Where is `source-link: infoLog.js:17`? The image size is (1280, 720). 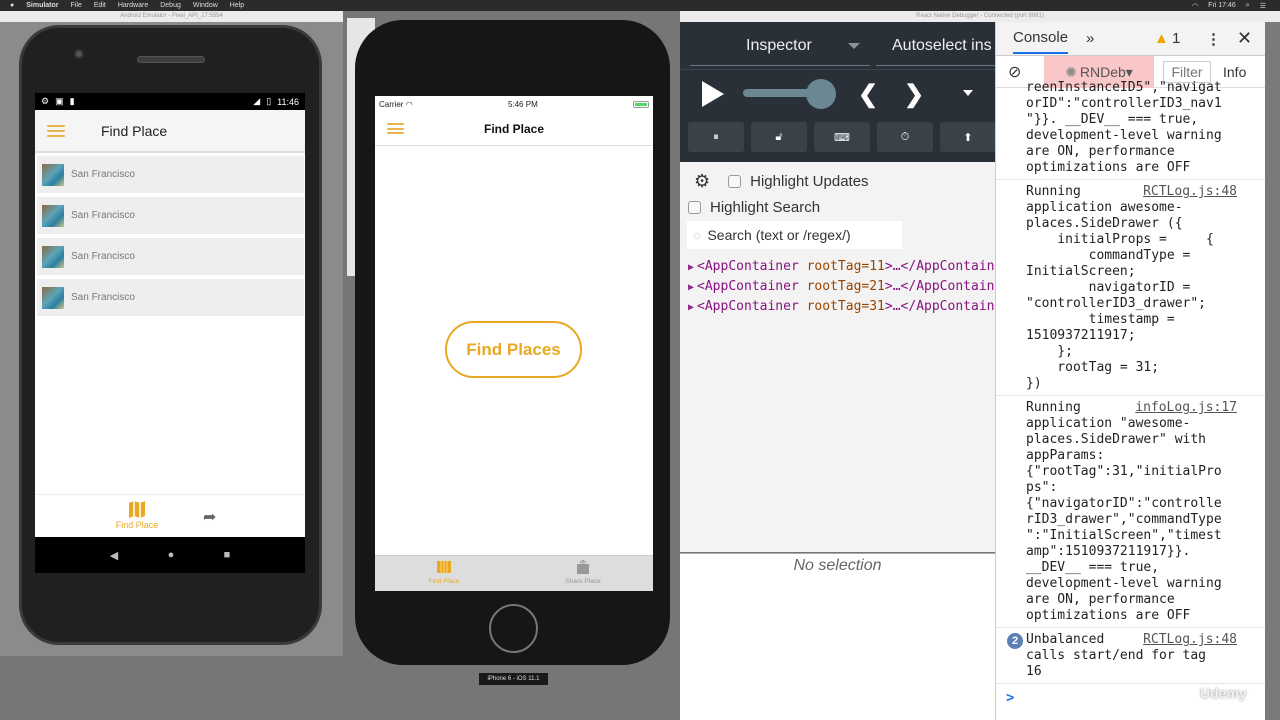 source-link: infoLog.js:17 is located at coordinates (1186, 408).